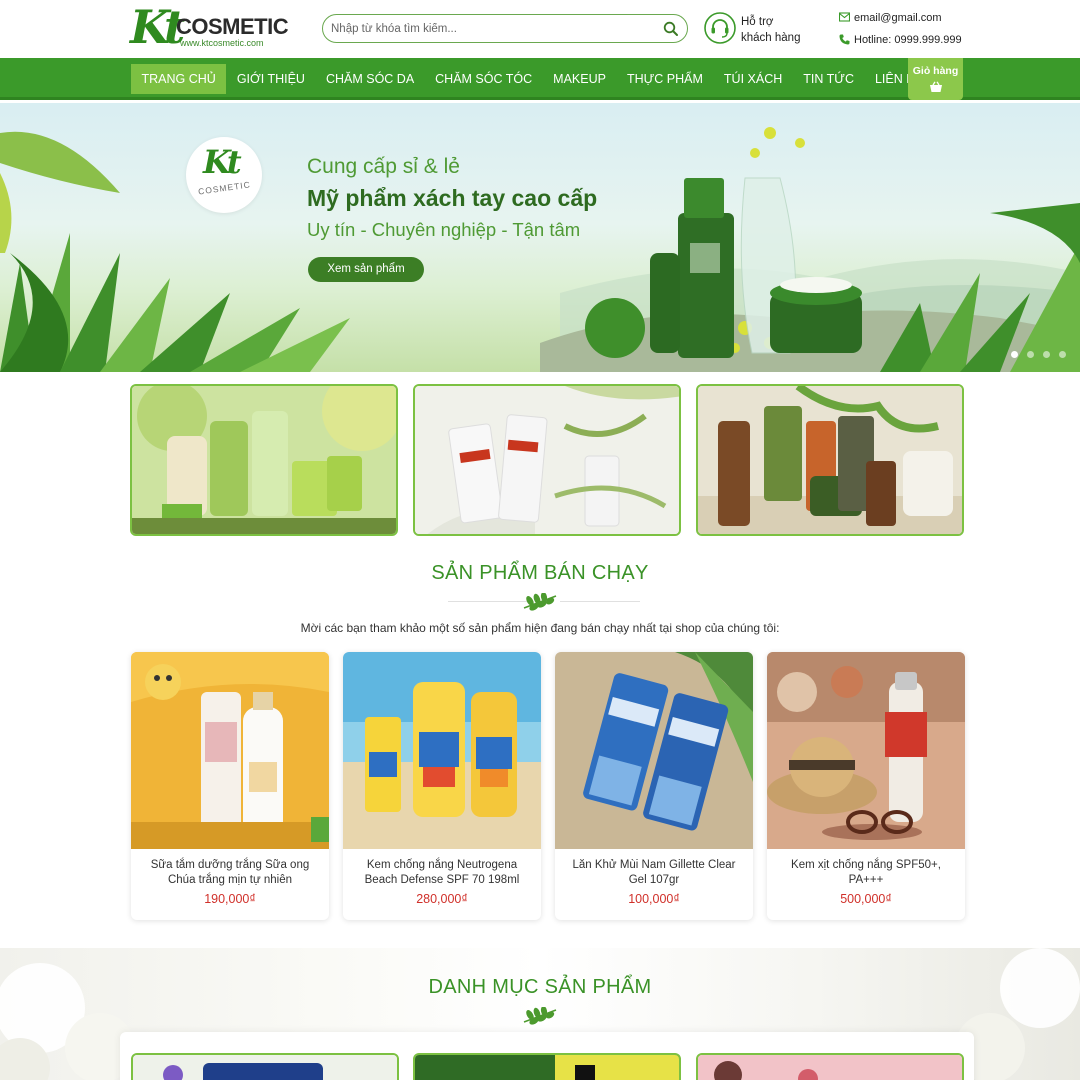 Image resolution: width=1080 pixels, height=1080 pixels. I want to click on phone-icon, so click(844, 39).